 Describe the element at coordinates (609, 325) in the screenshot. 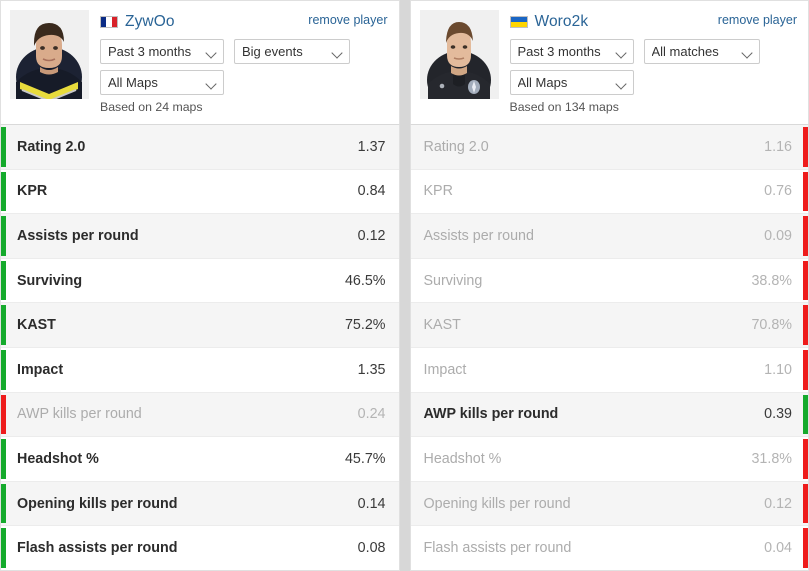

I see `stat-row: KAST 70.8%` at that location.